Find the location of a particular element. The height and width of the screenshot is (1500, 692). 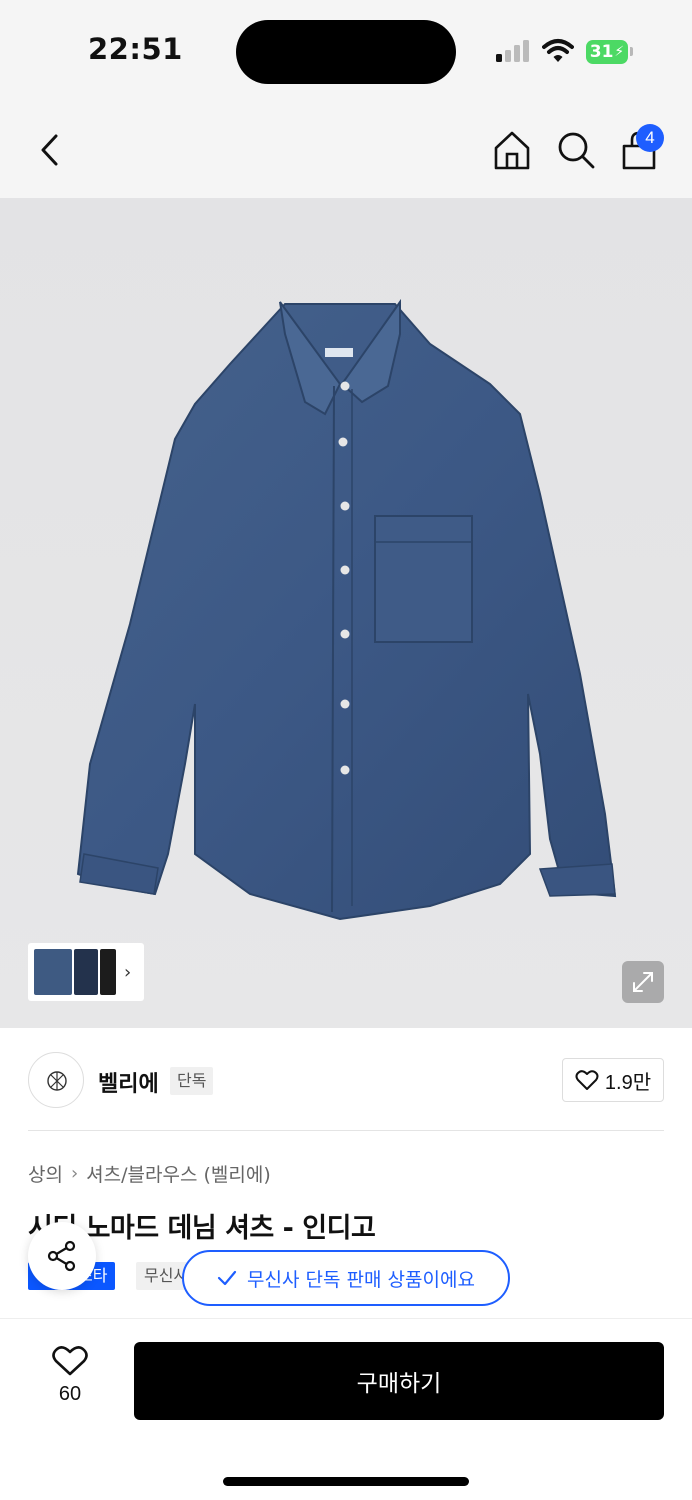

bottom-action-bar: 60 구매하기 is located at coordinates (346, 1409).